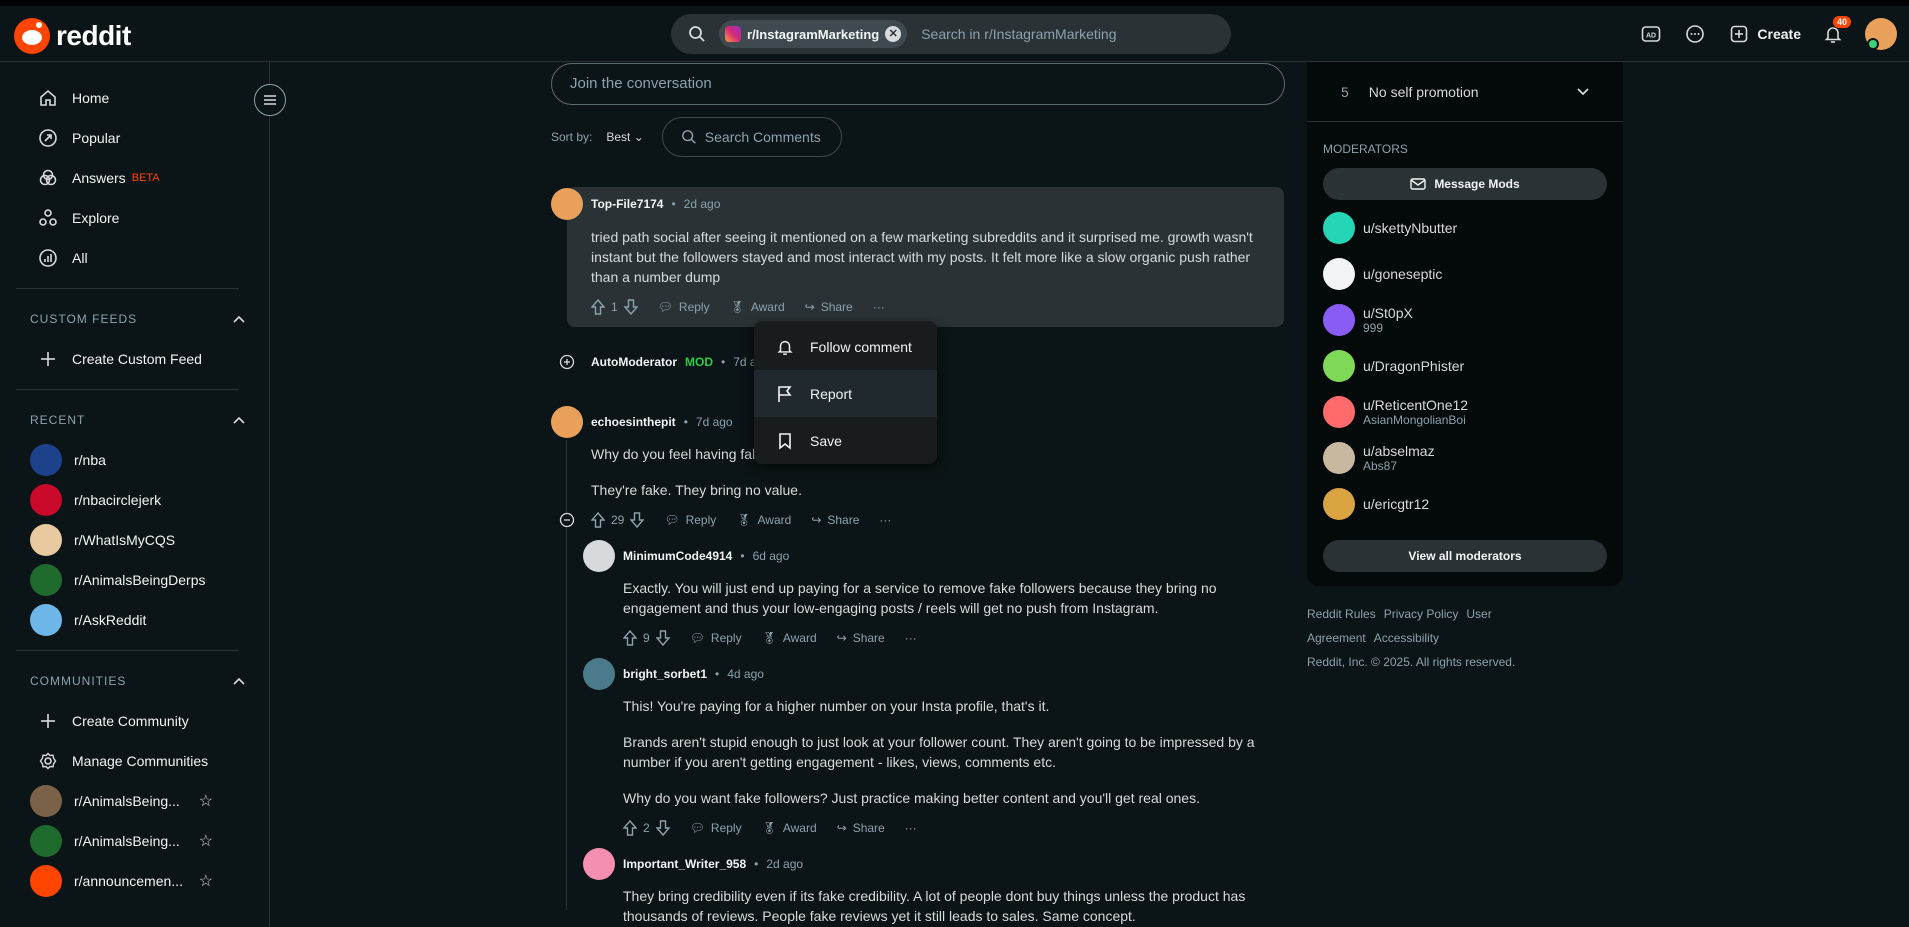 This screenshot has height=927, width=1909. I want to click on collapse-thread-icon, so click(567, 520).